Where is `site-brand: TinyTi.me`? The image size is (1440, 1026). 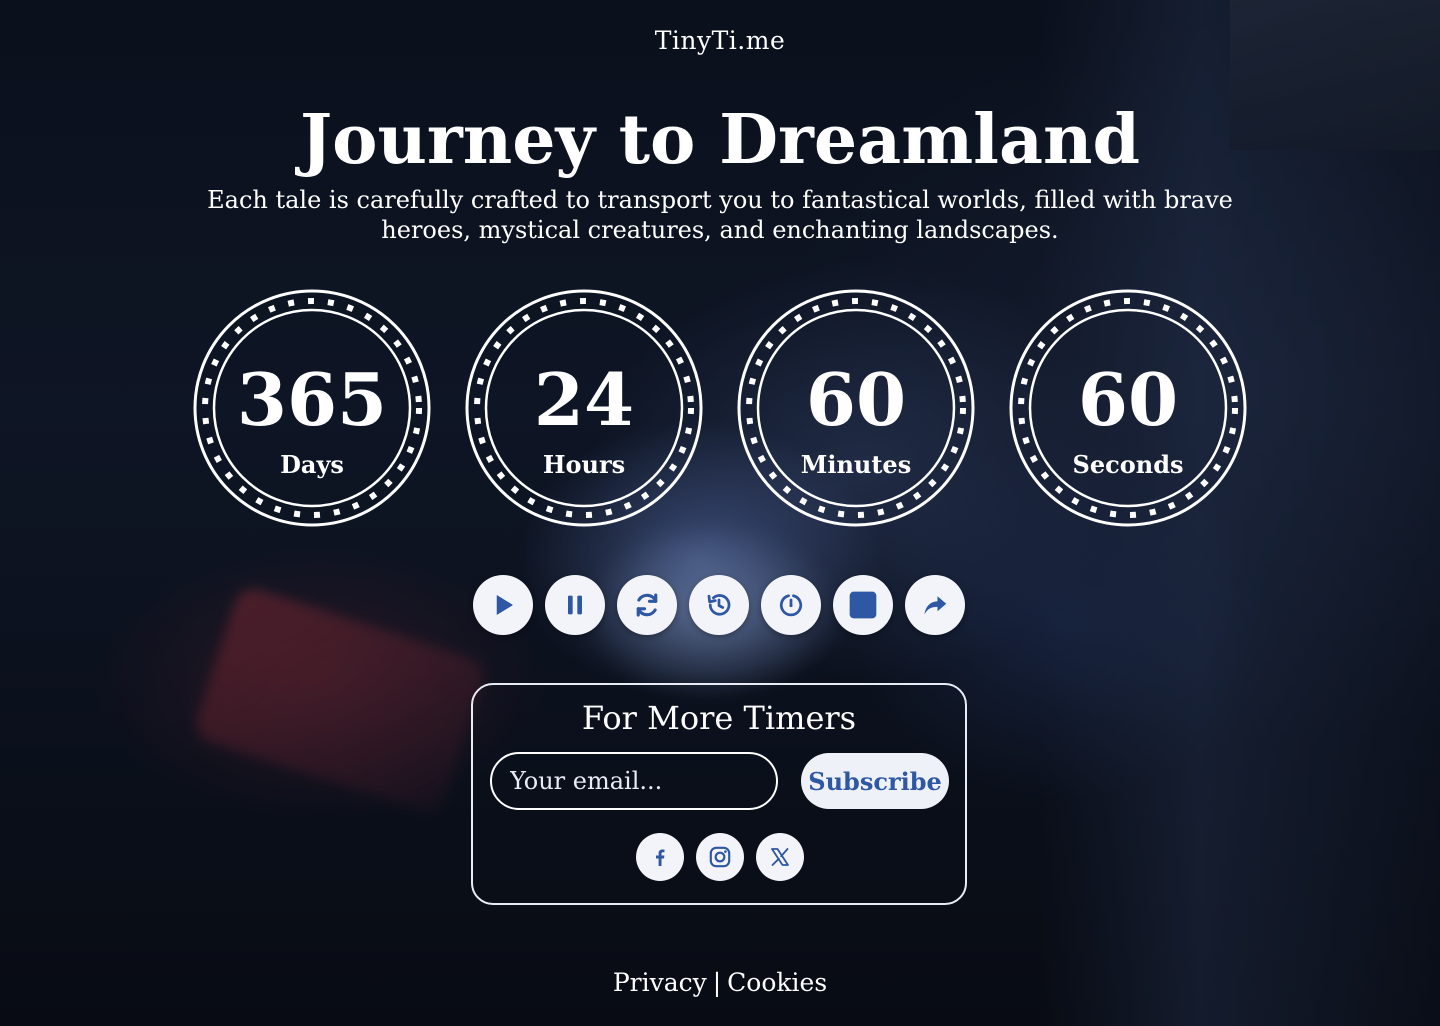 site-brand: TinyTi.me is located at coordinates (720, 40).